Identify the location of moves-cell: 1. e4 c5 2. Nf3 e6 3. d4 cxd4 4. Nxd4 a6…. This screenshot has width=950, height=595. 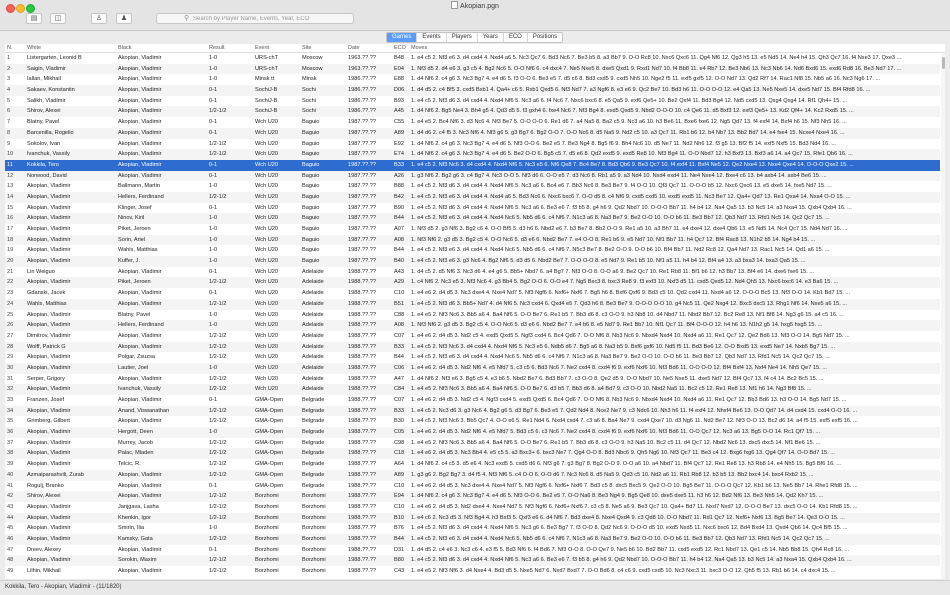
(656, 58).